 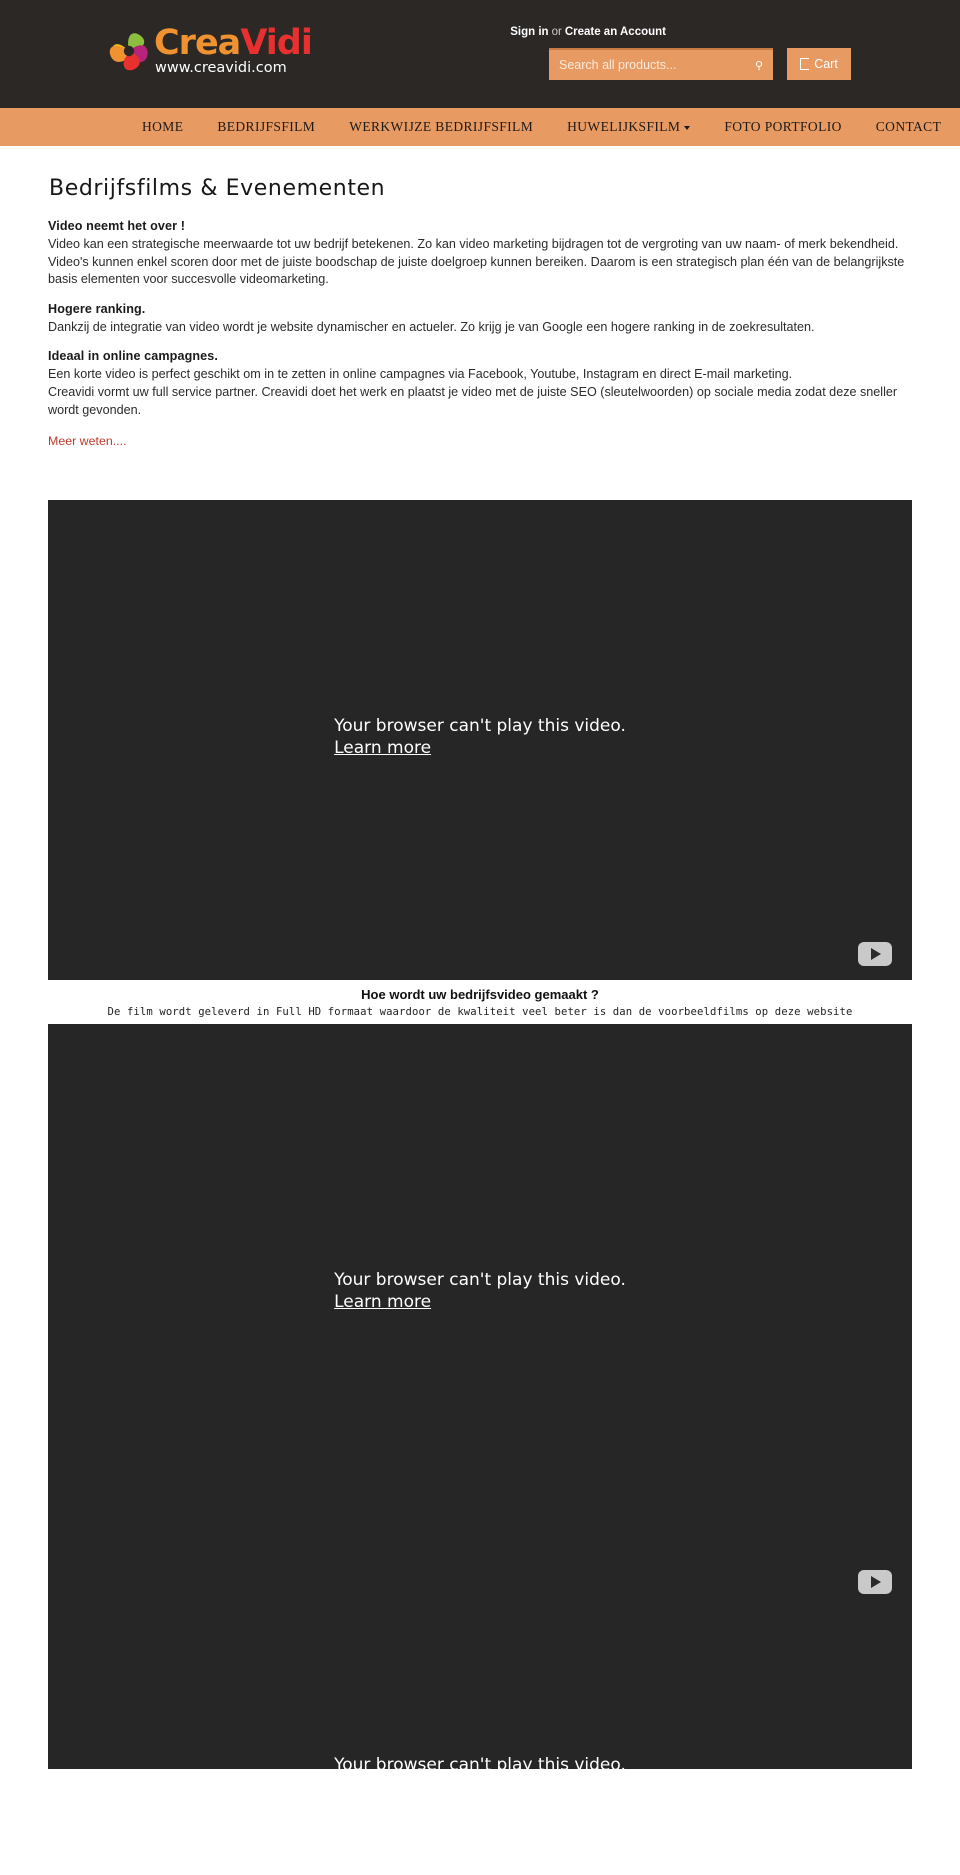 What do you see at coordinates (163, 126) in the screenshot?
I see `nav-item-label: HOME` at bounding box center [163, 126].